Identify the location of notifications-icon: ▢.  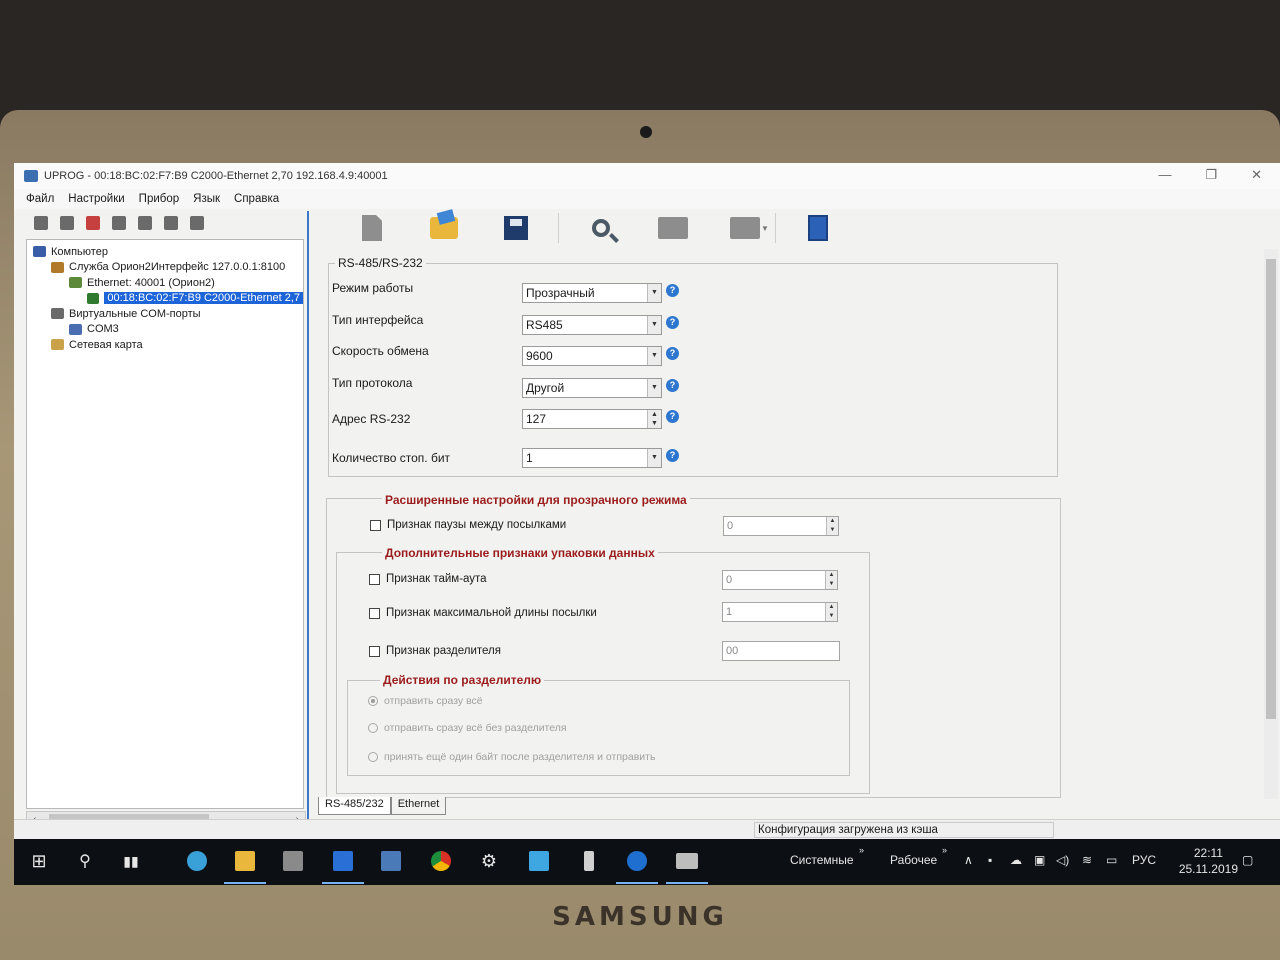
(1247, 860).